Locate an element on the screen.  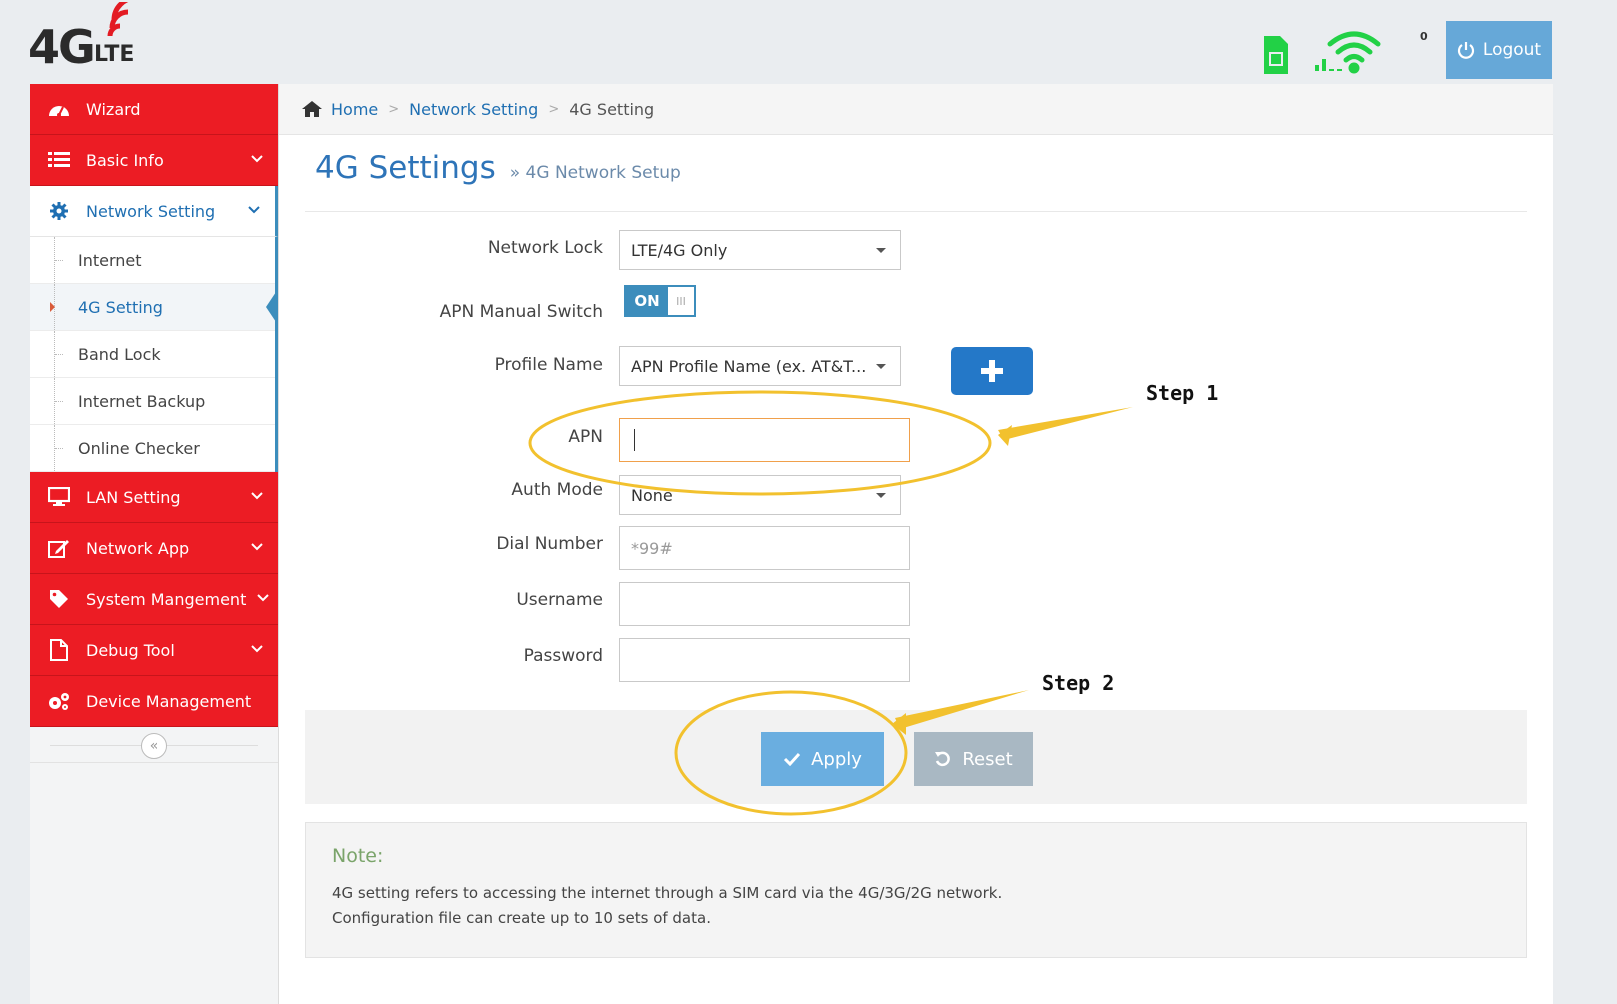
collapse-sidebar-button: « is located at coordinates (154, 746).